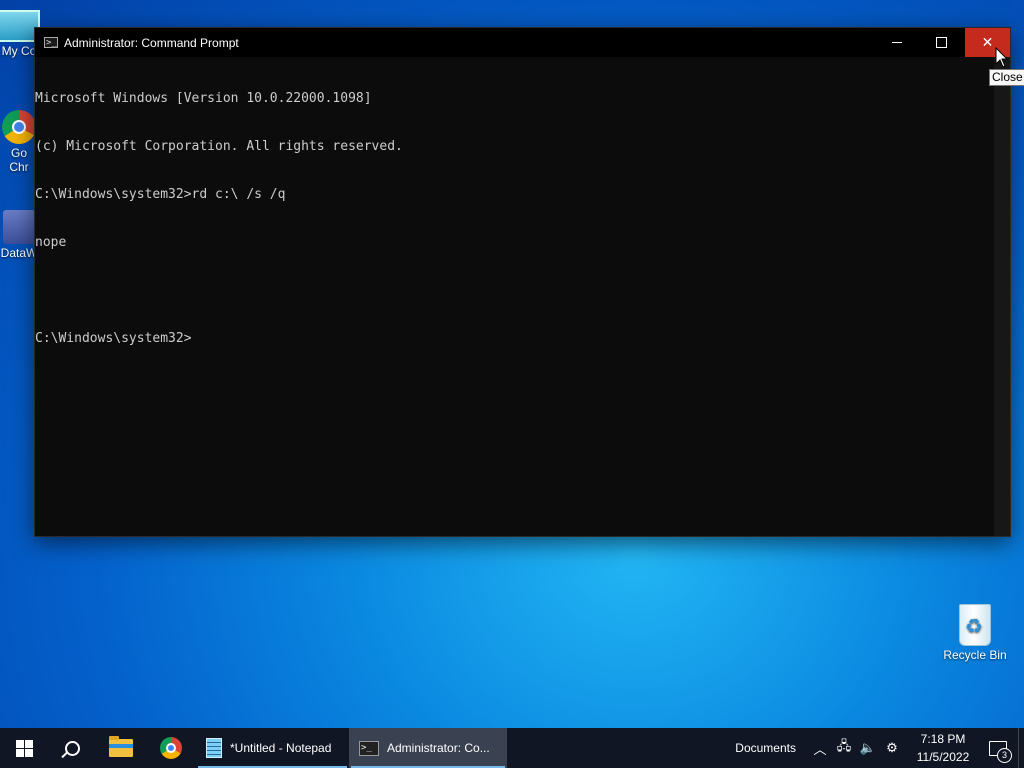 The height and width of the screenshot is (768, 1024). What do you see at coordinates (51, 242) in the screenshot?
I see `console-line: nope` at bounding box center [51, 242].